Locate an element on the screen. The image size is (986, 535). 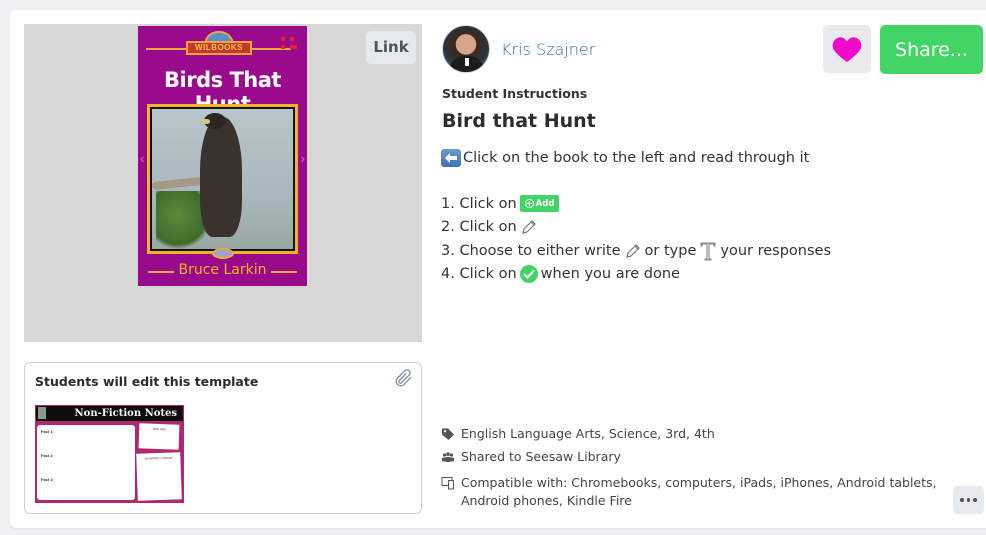
like-button is located at coordinates (847, 49).